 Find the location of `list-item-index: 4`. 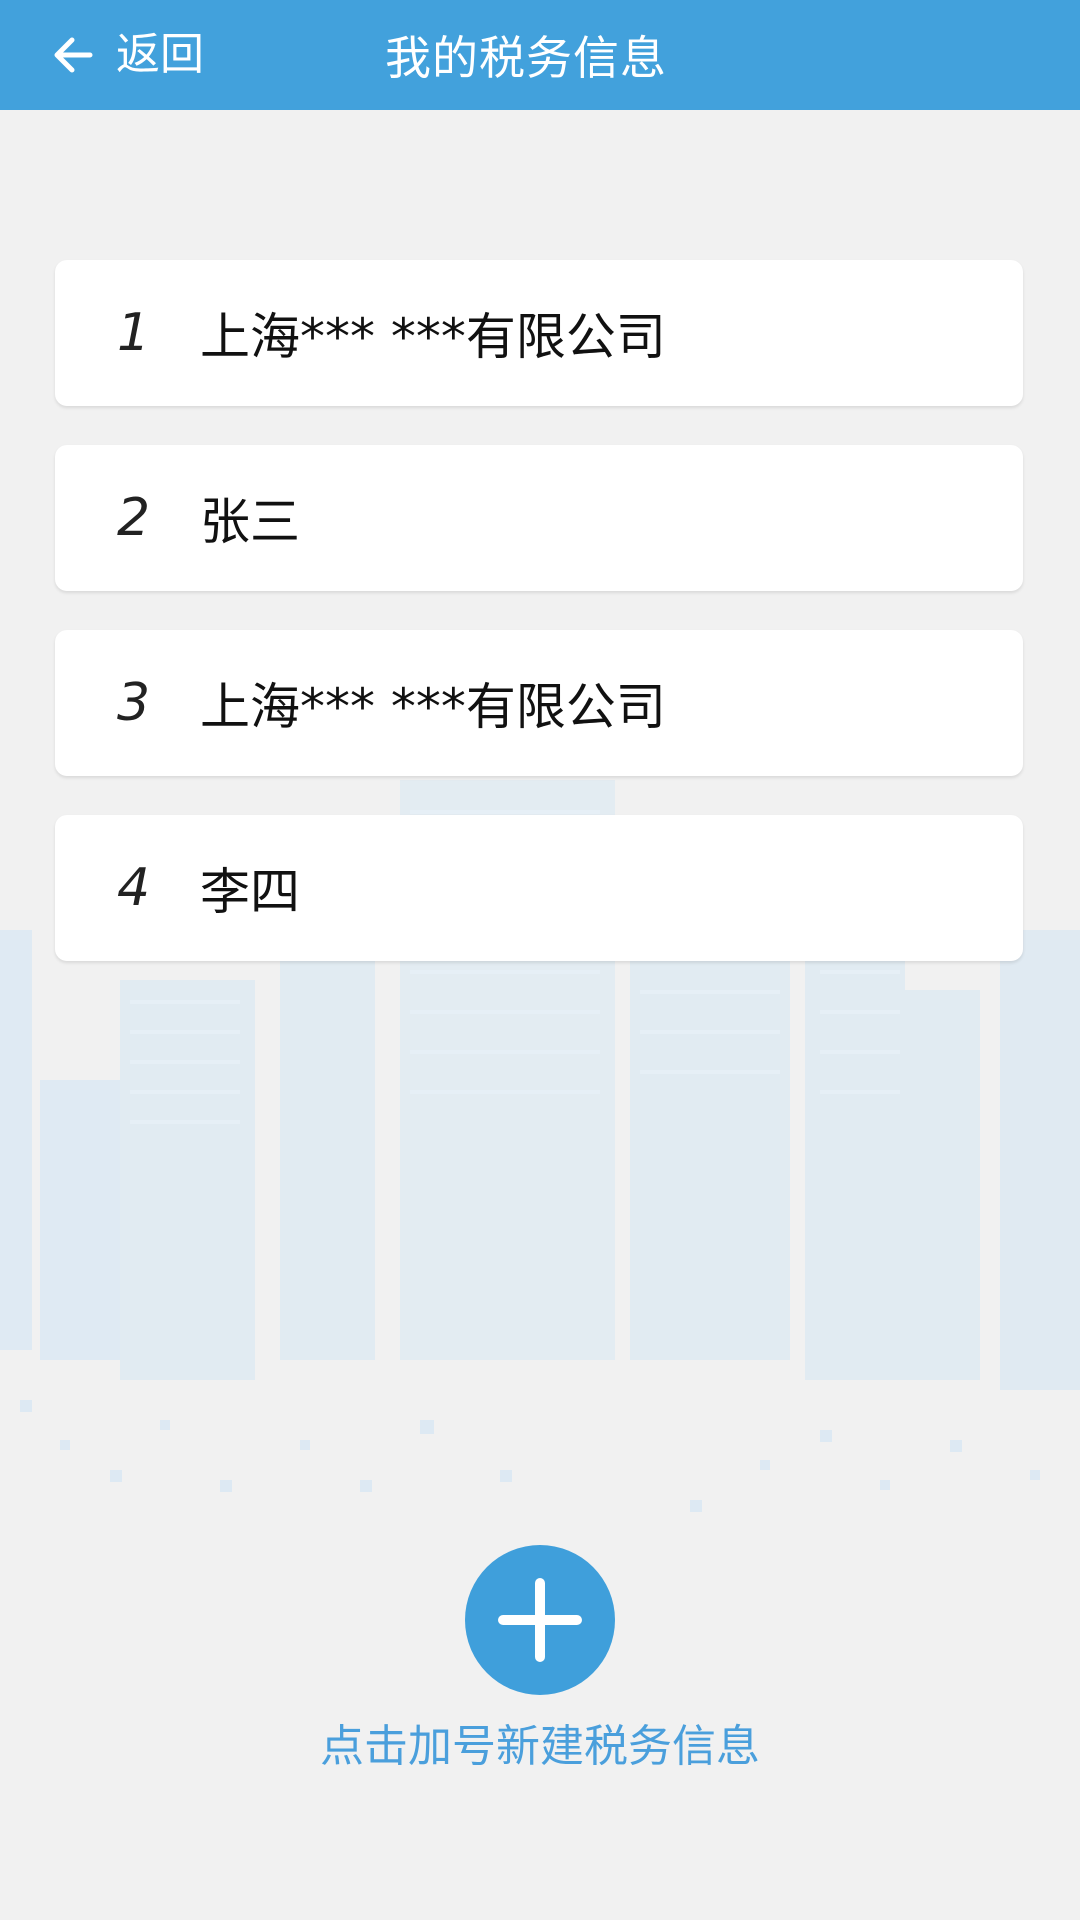

list-item-index: 4 is located at coordinates (134, 888).